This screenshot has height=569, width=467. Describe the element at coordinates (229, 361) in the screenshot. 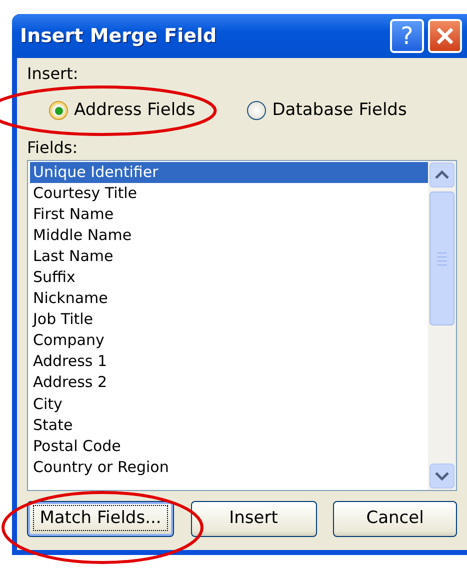

I see `list-item: Address 1` at that location.